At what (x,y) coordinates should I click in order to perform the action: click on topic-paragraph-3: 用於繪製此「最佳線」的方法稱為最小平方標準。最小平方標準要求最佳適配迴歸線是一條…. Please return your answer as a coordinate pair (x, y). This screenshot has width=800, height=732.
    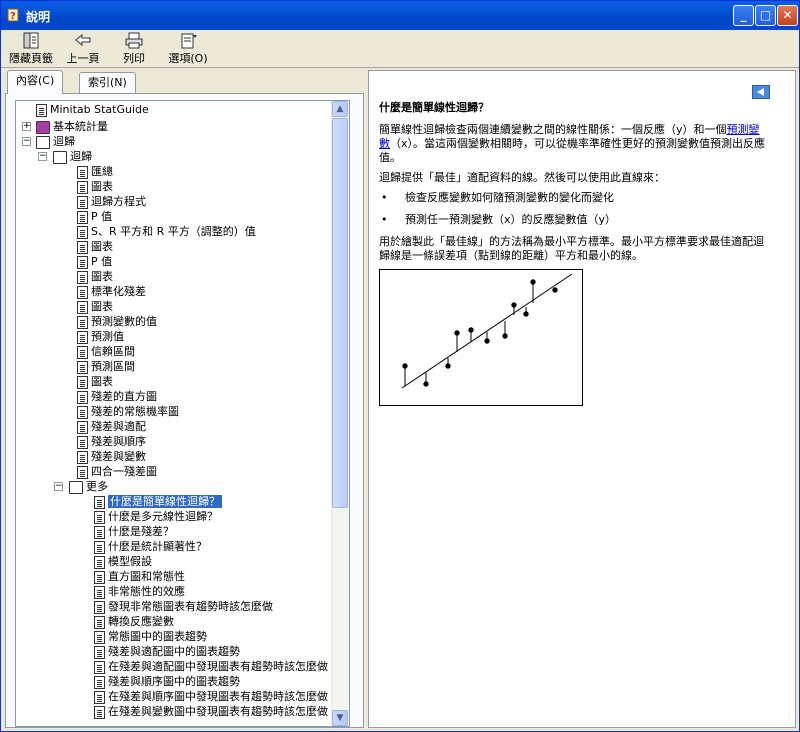
    Looking at the image, I should click on (571, 248).